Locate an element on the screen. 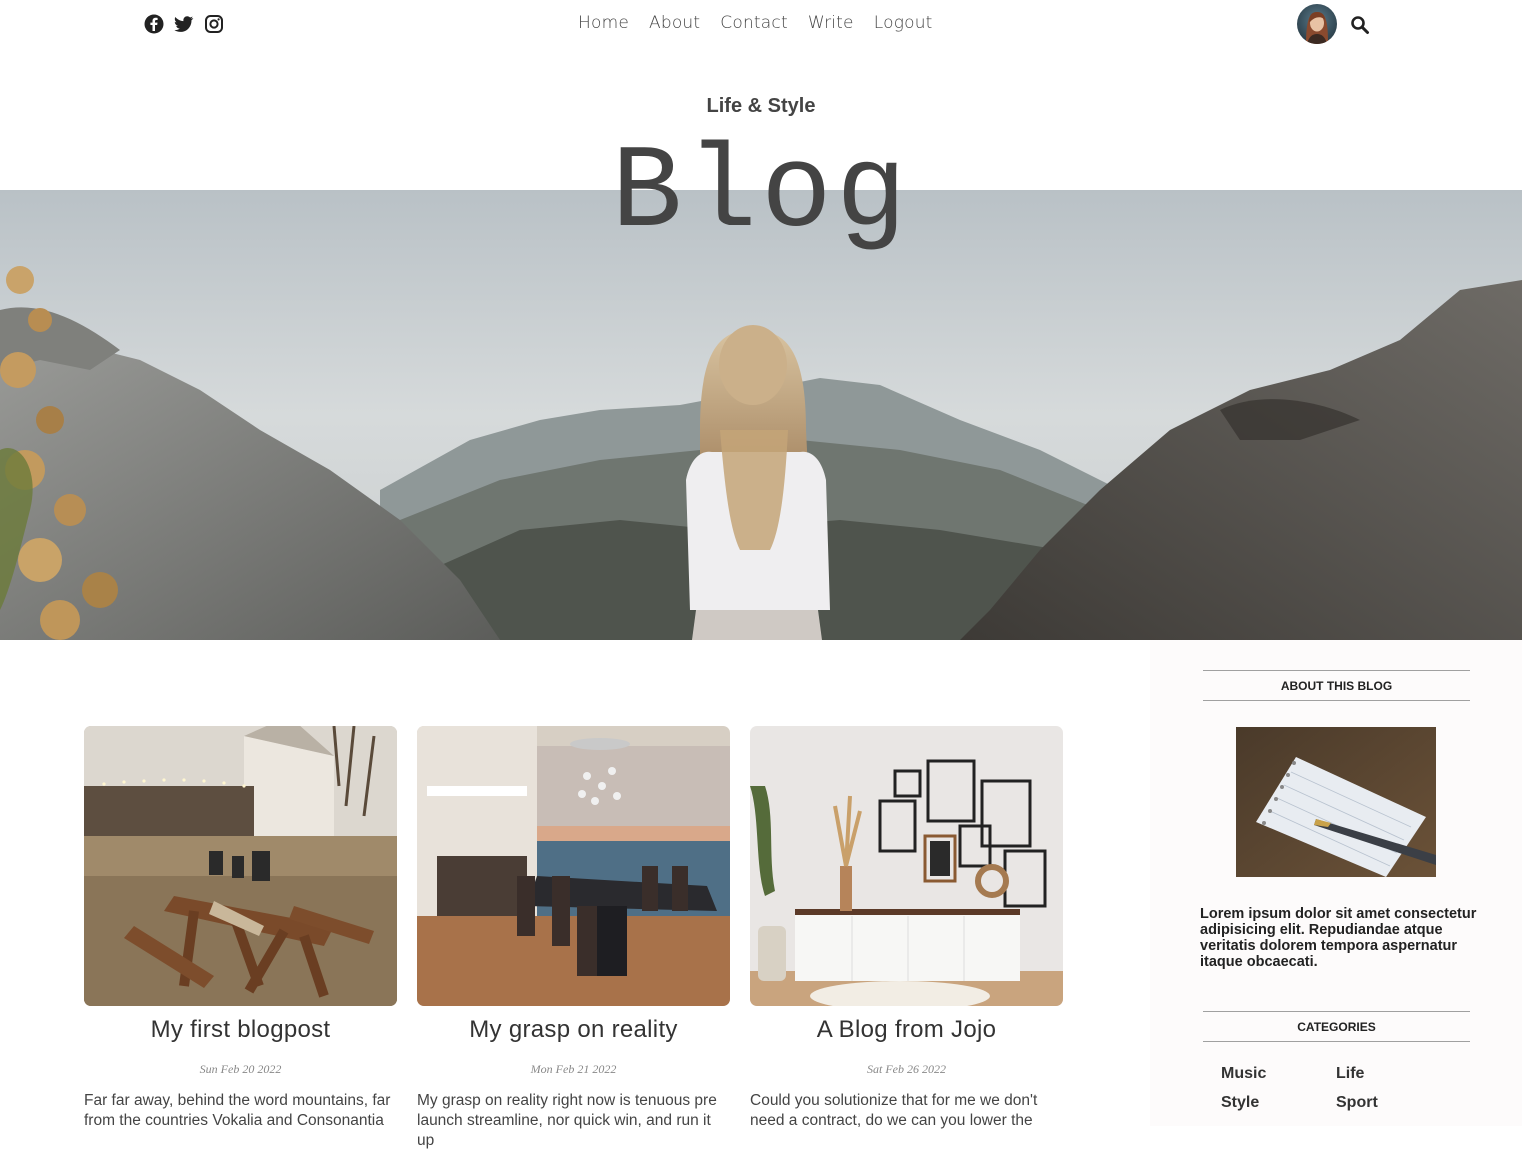  top-navbar: Home About Contact Write Logout is located at coordinates (761, 25).